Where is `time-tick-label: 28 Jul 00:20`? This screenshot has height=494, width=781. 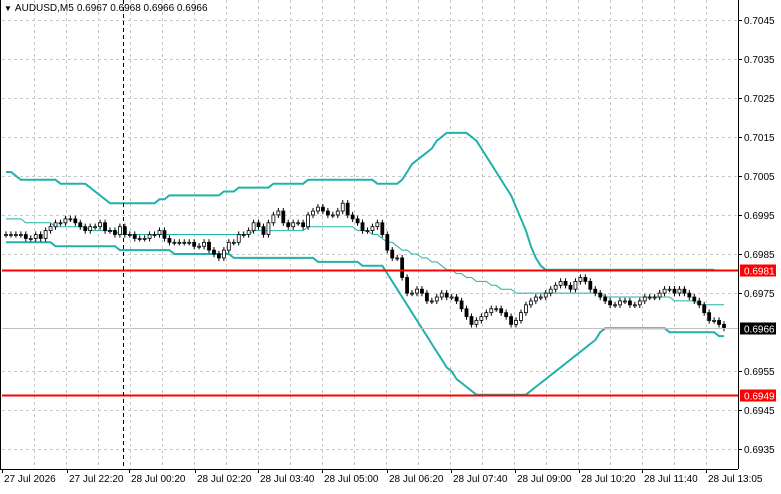 time-tick-label: 28 Jul 00:20 is located at coordinates (158, 479).